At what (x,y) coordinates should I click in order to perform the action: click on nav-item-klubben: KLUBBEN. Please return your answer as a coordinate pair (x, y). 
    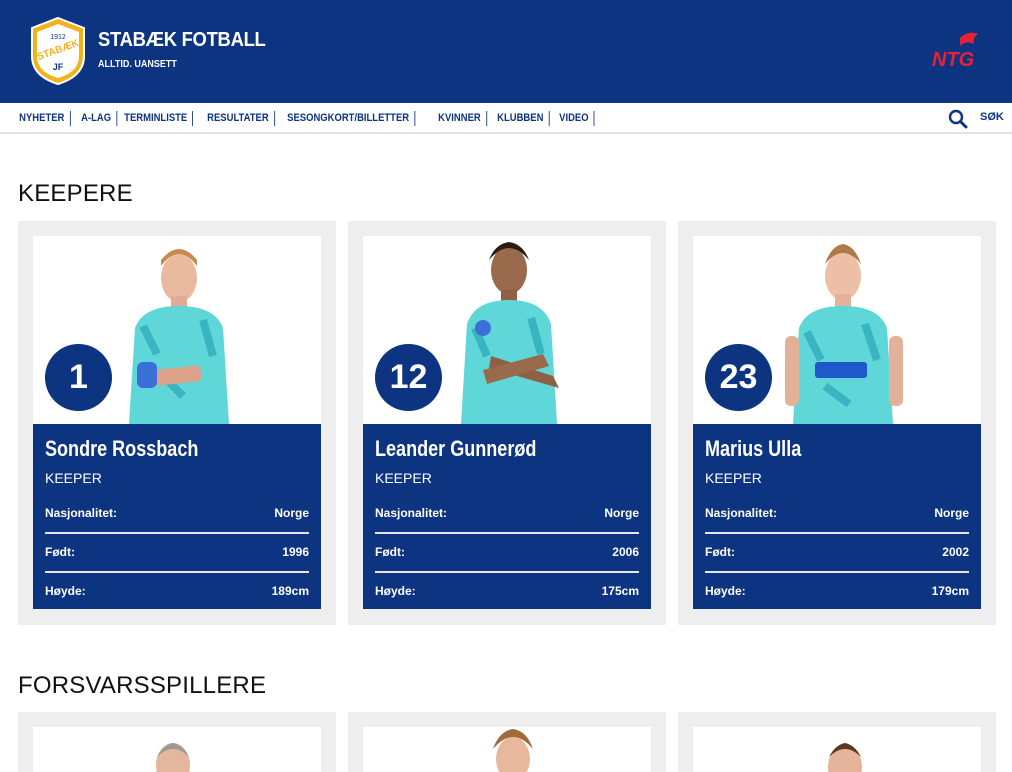
    Looking at the image, I should click on (520, 118).